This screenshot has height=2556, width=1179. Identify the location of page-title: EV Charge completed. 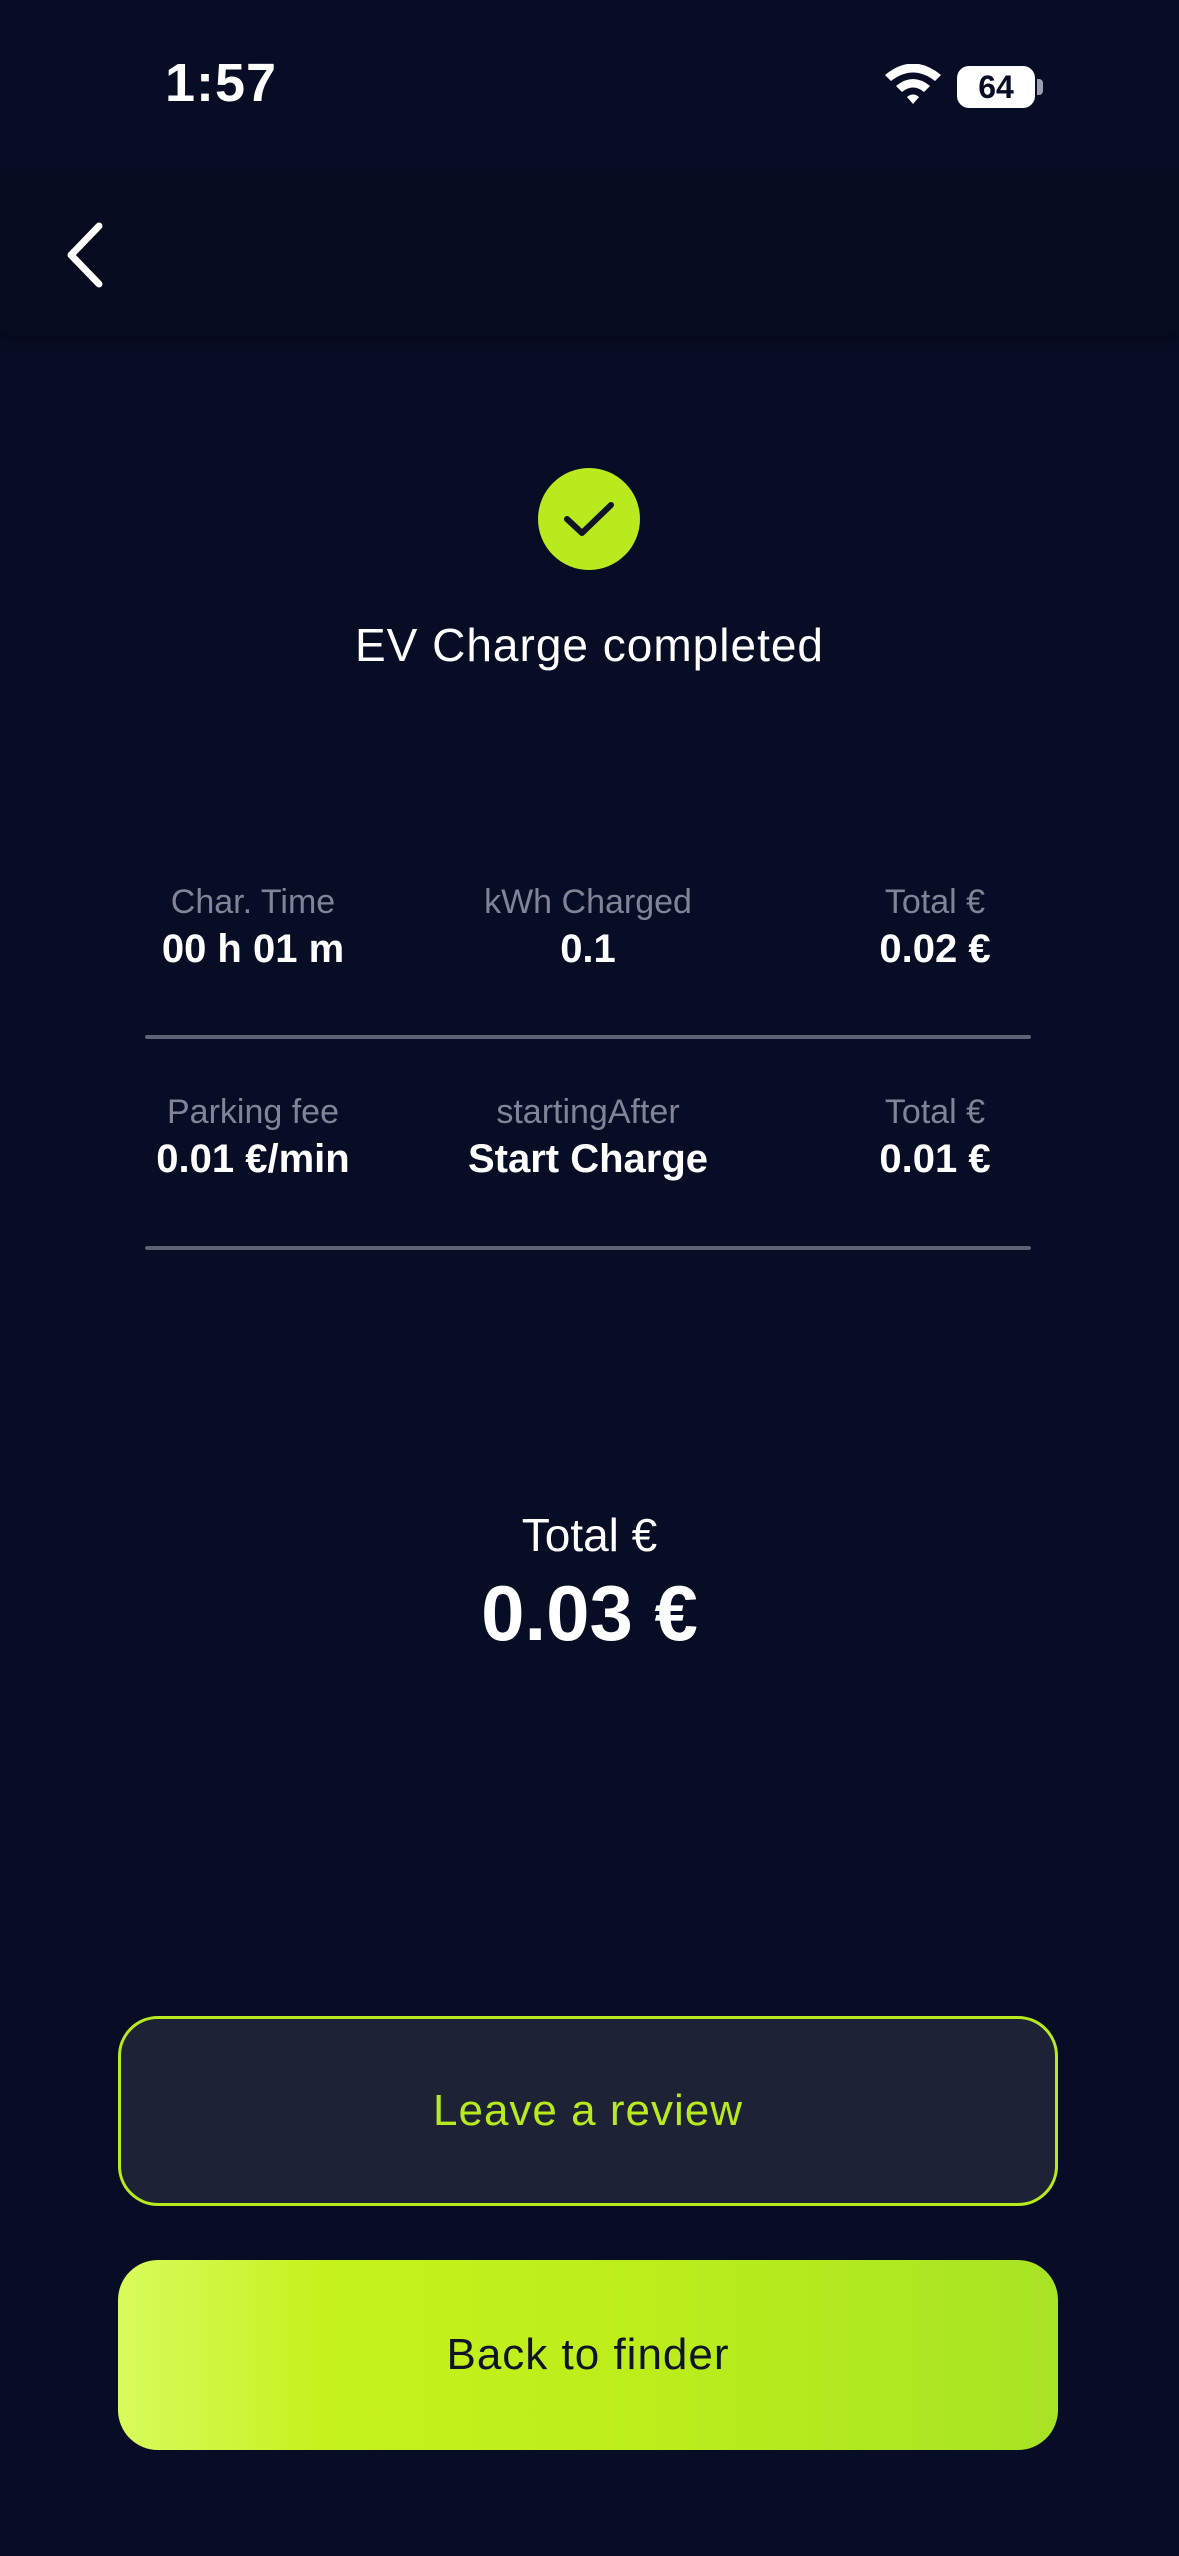
(589, 645).